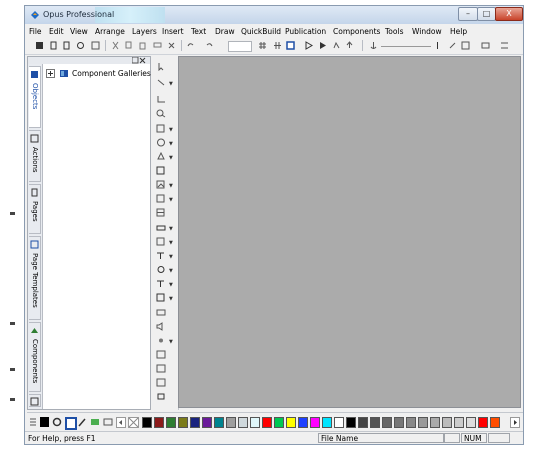  What do you see at coordinates (95, 45) in the screenshot?
I see `save-icon` at bounding box center [95, 45].